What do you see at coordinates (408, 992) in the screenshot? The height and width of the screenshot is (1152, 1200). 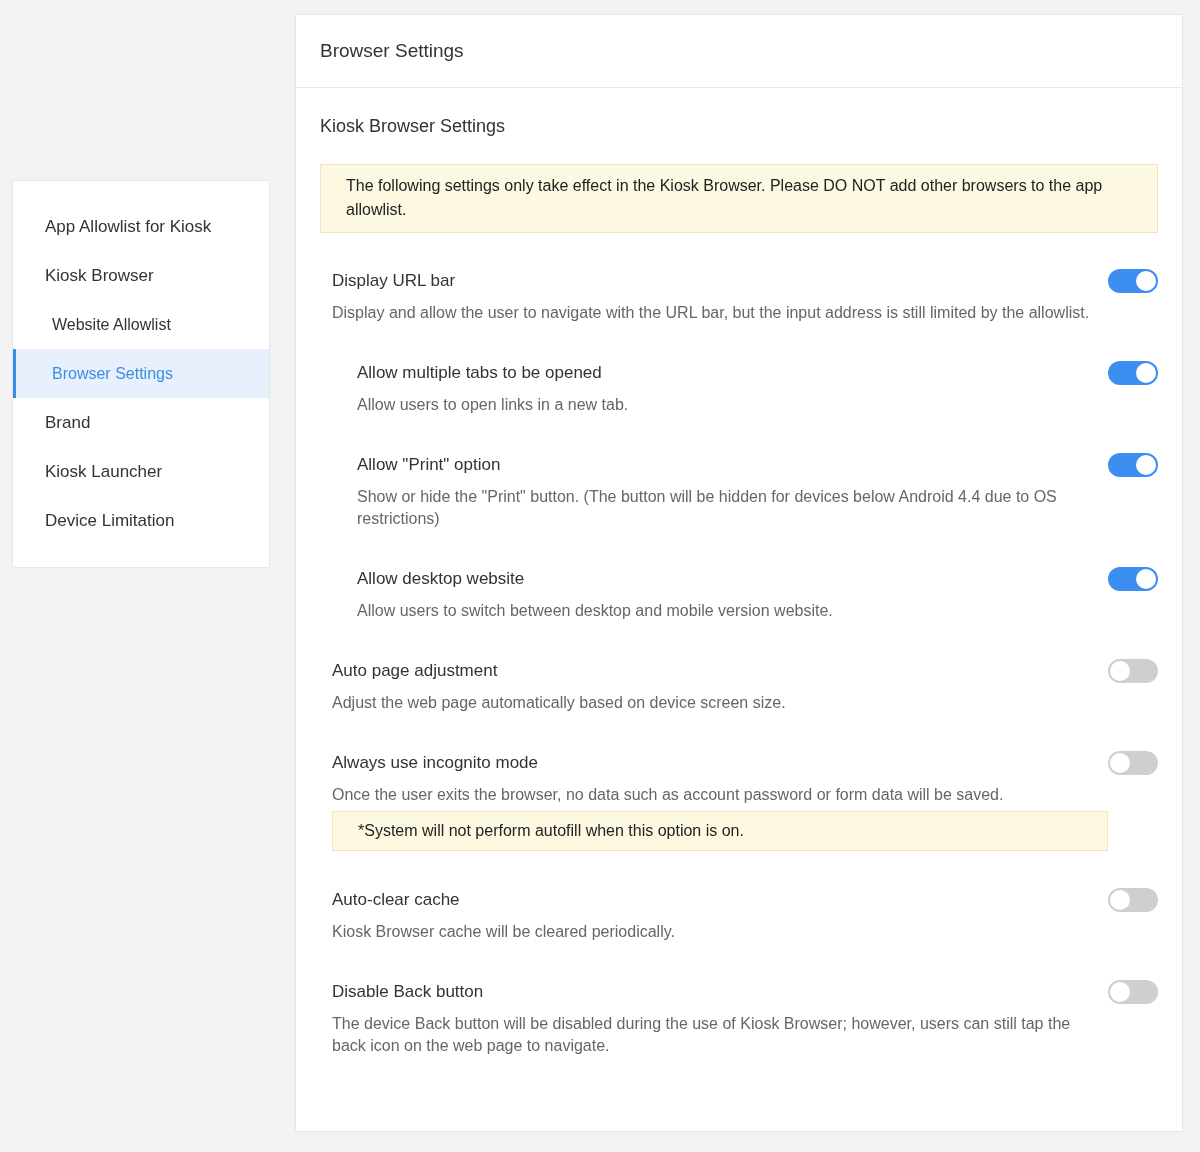 I see `setting-title: Disable Back button` at bounding box center [408, 992].